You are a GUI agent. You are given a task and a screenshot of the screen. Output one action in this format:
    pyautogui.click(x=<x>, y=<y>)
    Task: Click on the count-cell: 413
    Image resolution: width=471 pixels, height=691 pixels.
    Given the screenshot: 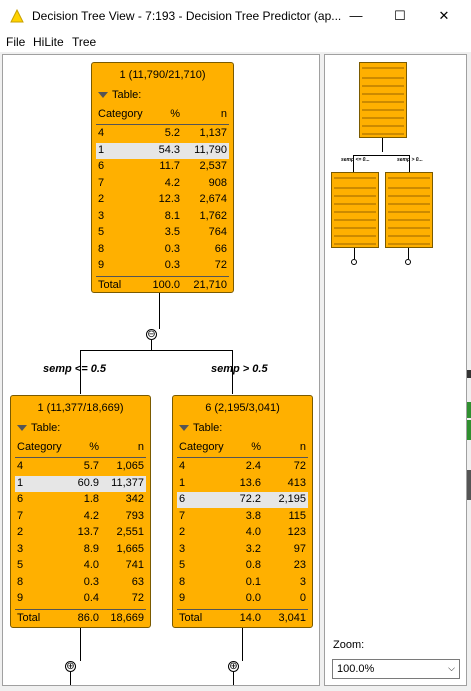 What is the action you would take?
    pyautogui.click(x=296, y=482)
    